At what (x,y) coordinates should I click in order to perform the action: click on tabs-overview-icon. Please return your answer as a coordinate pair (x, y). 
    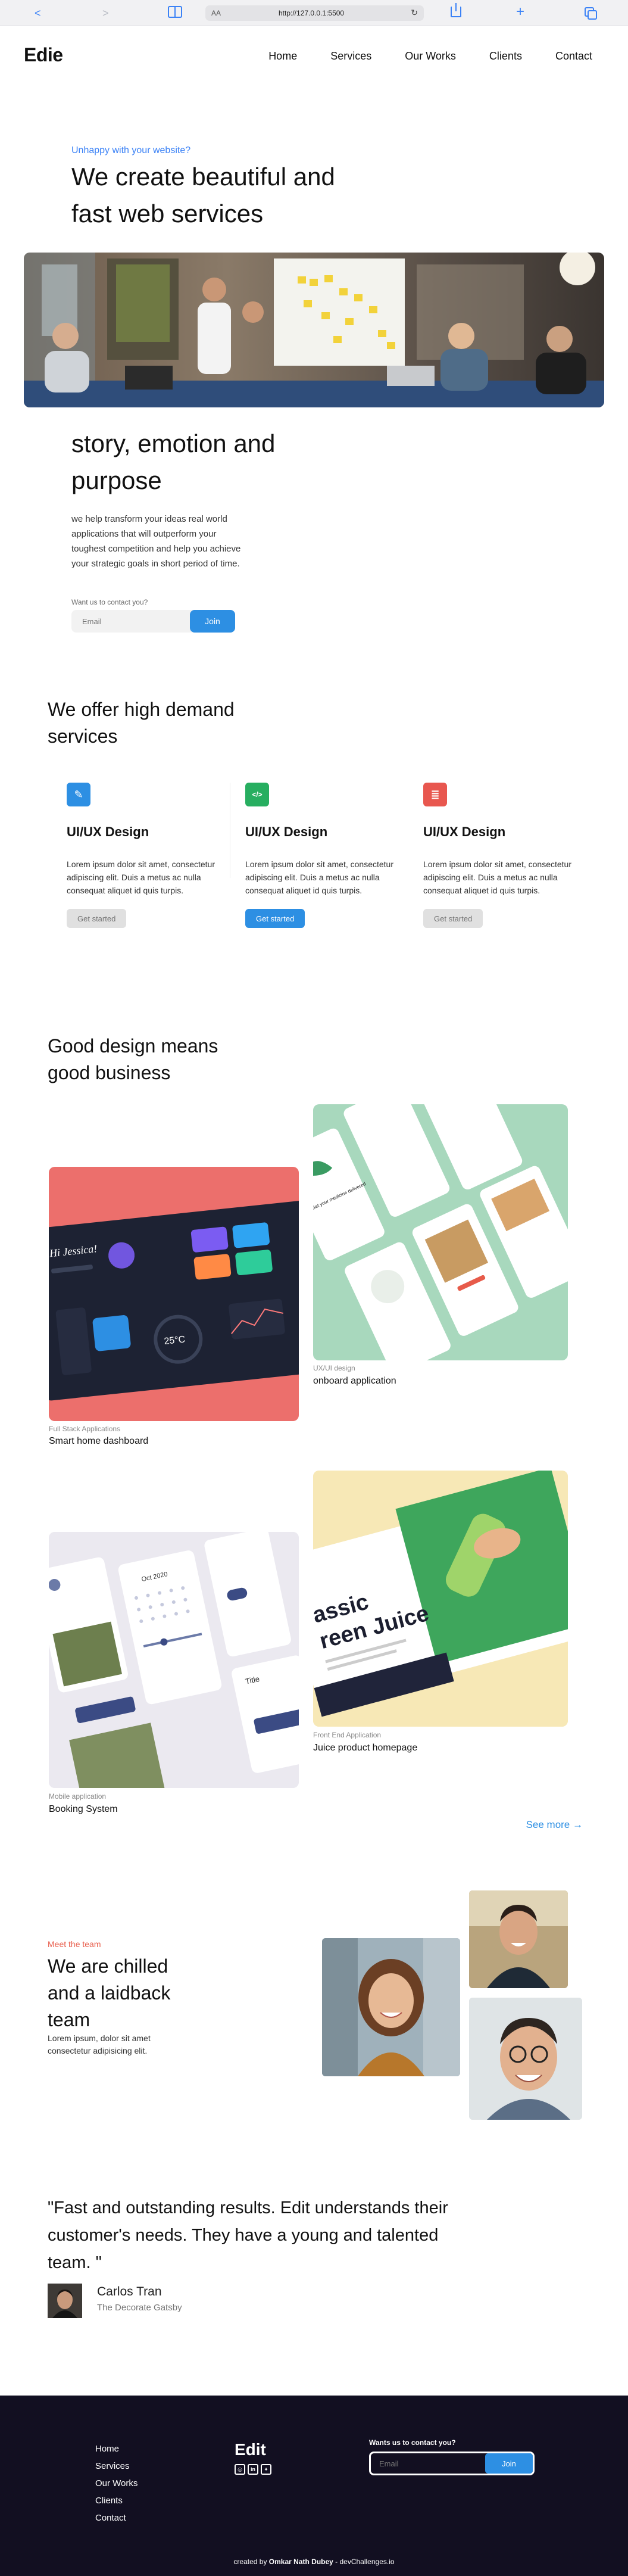
    Looking at the image, I should click on (591, 13).